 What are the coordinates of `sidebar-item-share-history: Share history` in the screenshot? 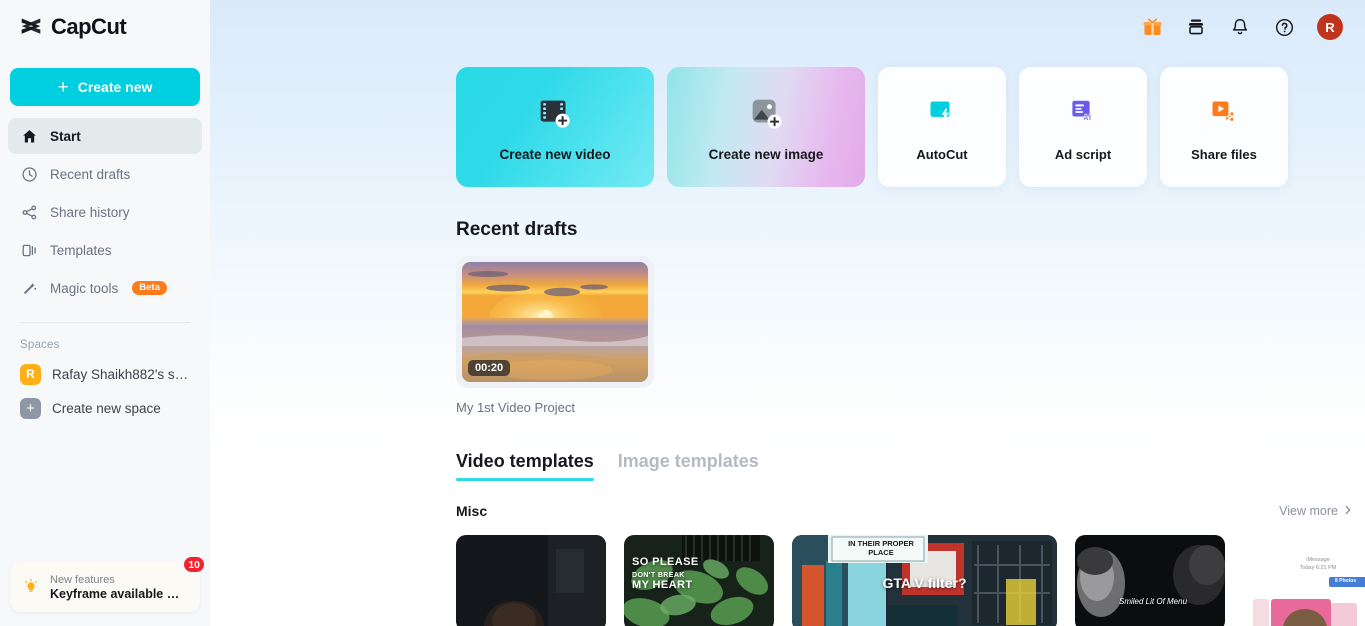 It's located at (105, 212).